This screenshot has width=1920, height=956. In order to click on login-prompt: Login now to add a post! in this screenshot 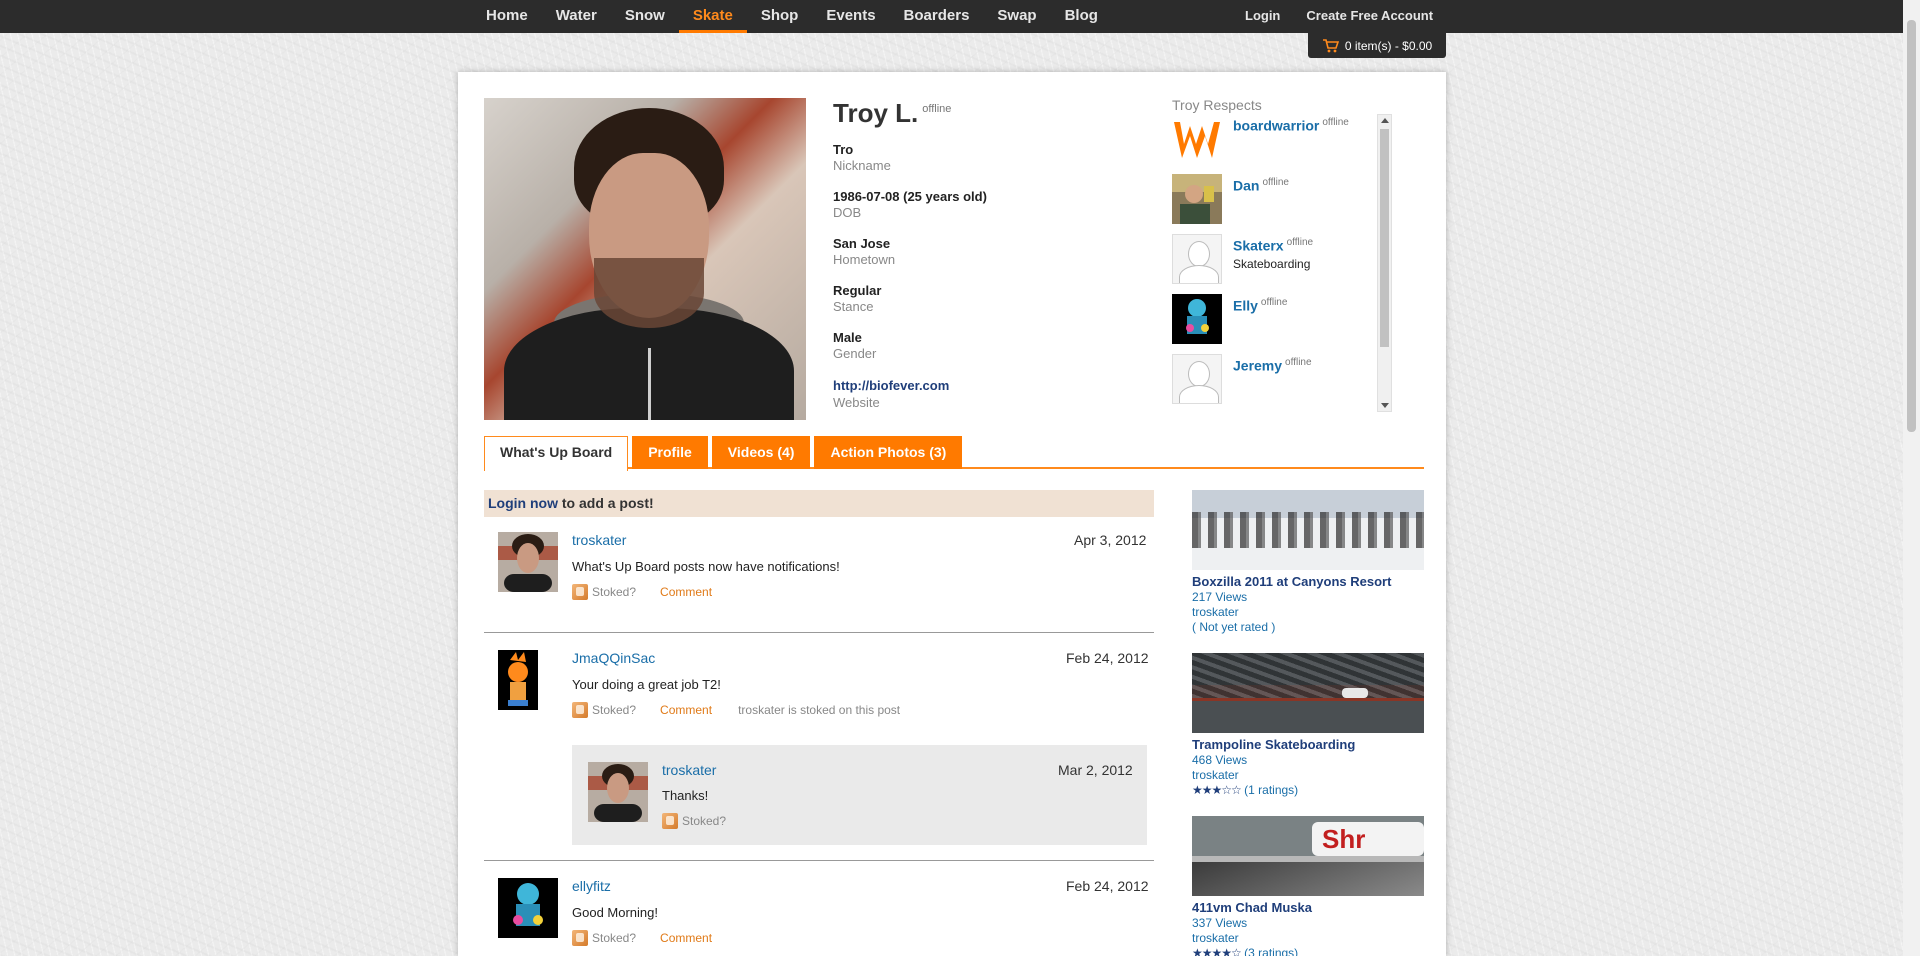, I will do `click(819, 503)`.